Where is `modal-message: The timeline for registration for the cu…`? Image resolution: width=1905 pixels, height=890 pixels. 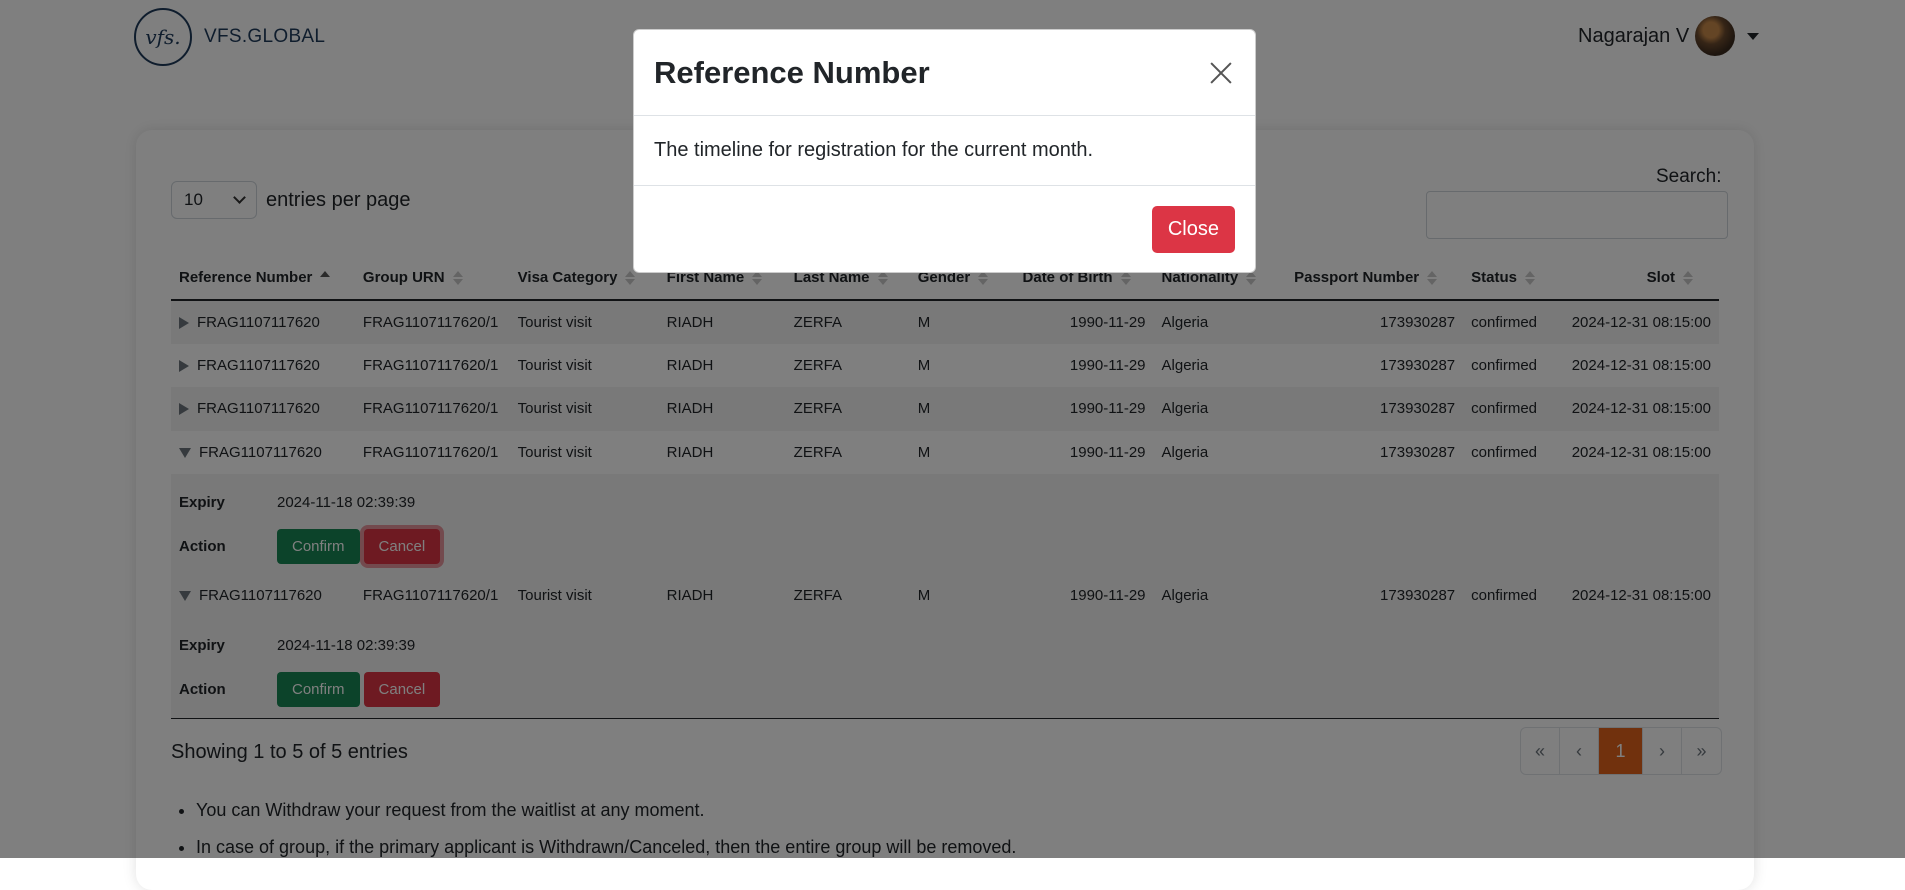
modal-message: The timeline for registration for the cu… is located at coordinates (874, 150).